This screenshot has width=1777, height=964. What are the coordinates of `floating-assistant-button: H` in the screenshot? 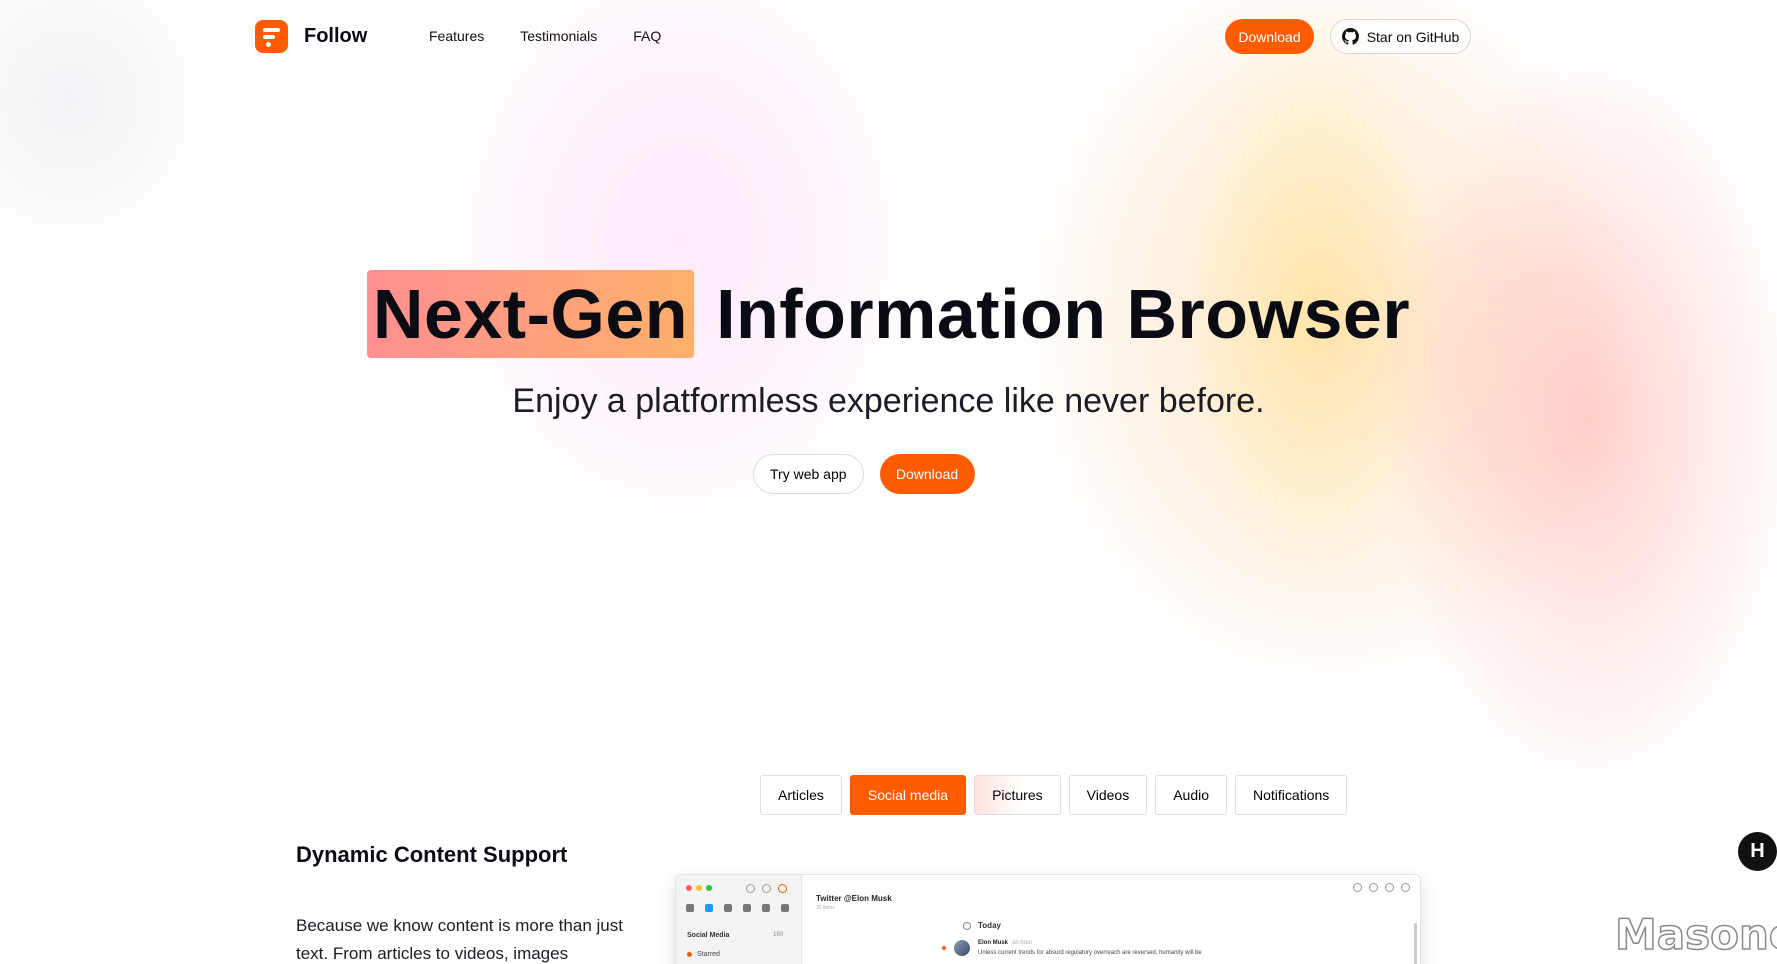 It's located at (1757, 851).